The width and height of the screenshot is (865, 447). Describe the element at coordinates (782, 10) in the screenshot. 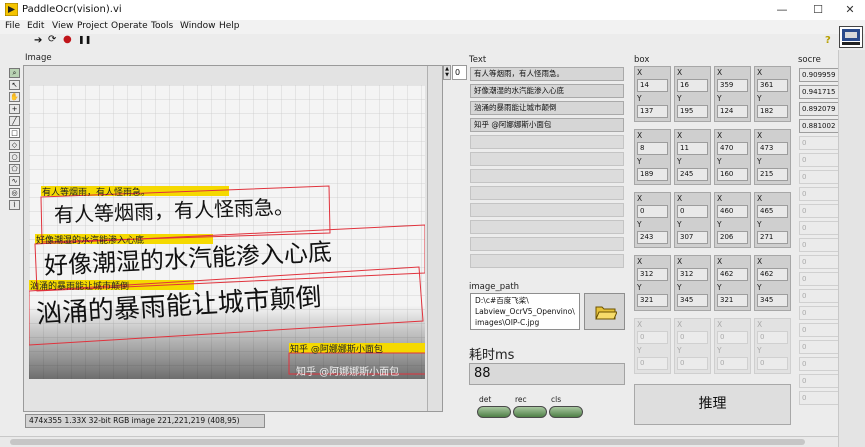

I see `minimize-button: —` at that location.